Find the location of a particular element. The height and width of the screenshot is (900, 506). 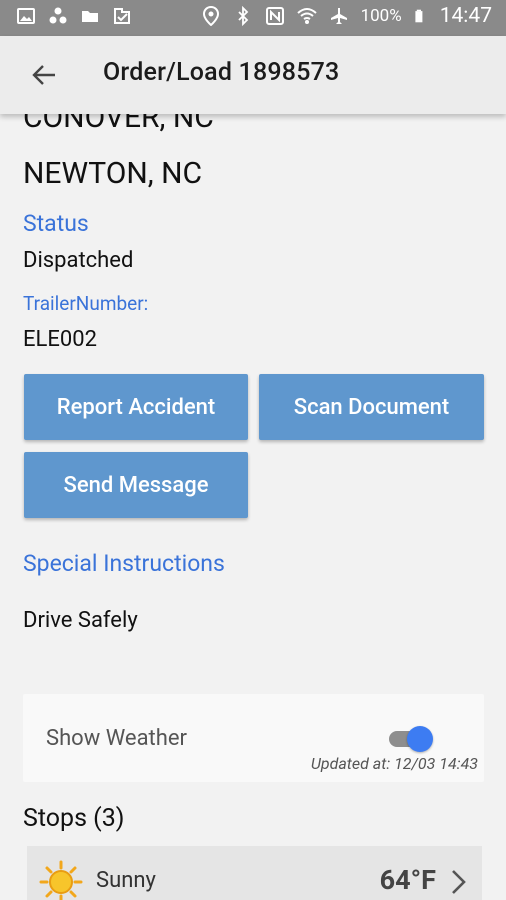

airplane-icon is located at coordinates (338, 16).